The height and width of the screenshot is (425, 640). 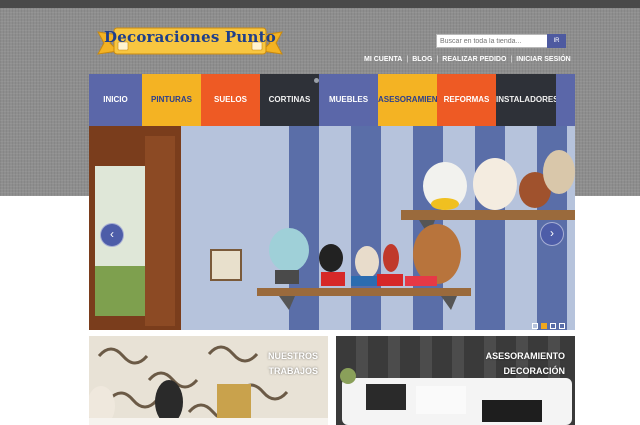 I want to click on tile-asesoramiento-decoracion: ASESORAMIENTO DECORACIÓN, so click(x=455, y=380).